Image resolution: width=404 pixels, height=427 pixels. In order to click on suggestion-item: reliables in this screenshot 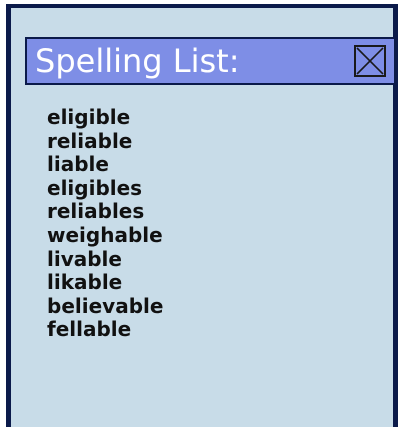, I will do `click(105, 212)`.